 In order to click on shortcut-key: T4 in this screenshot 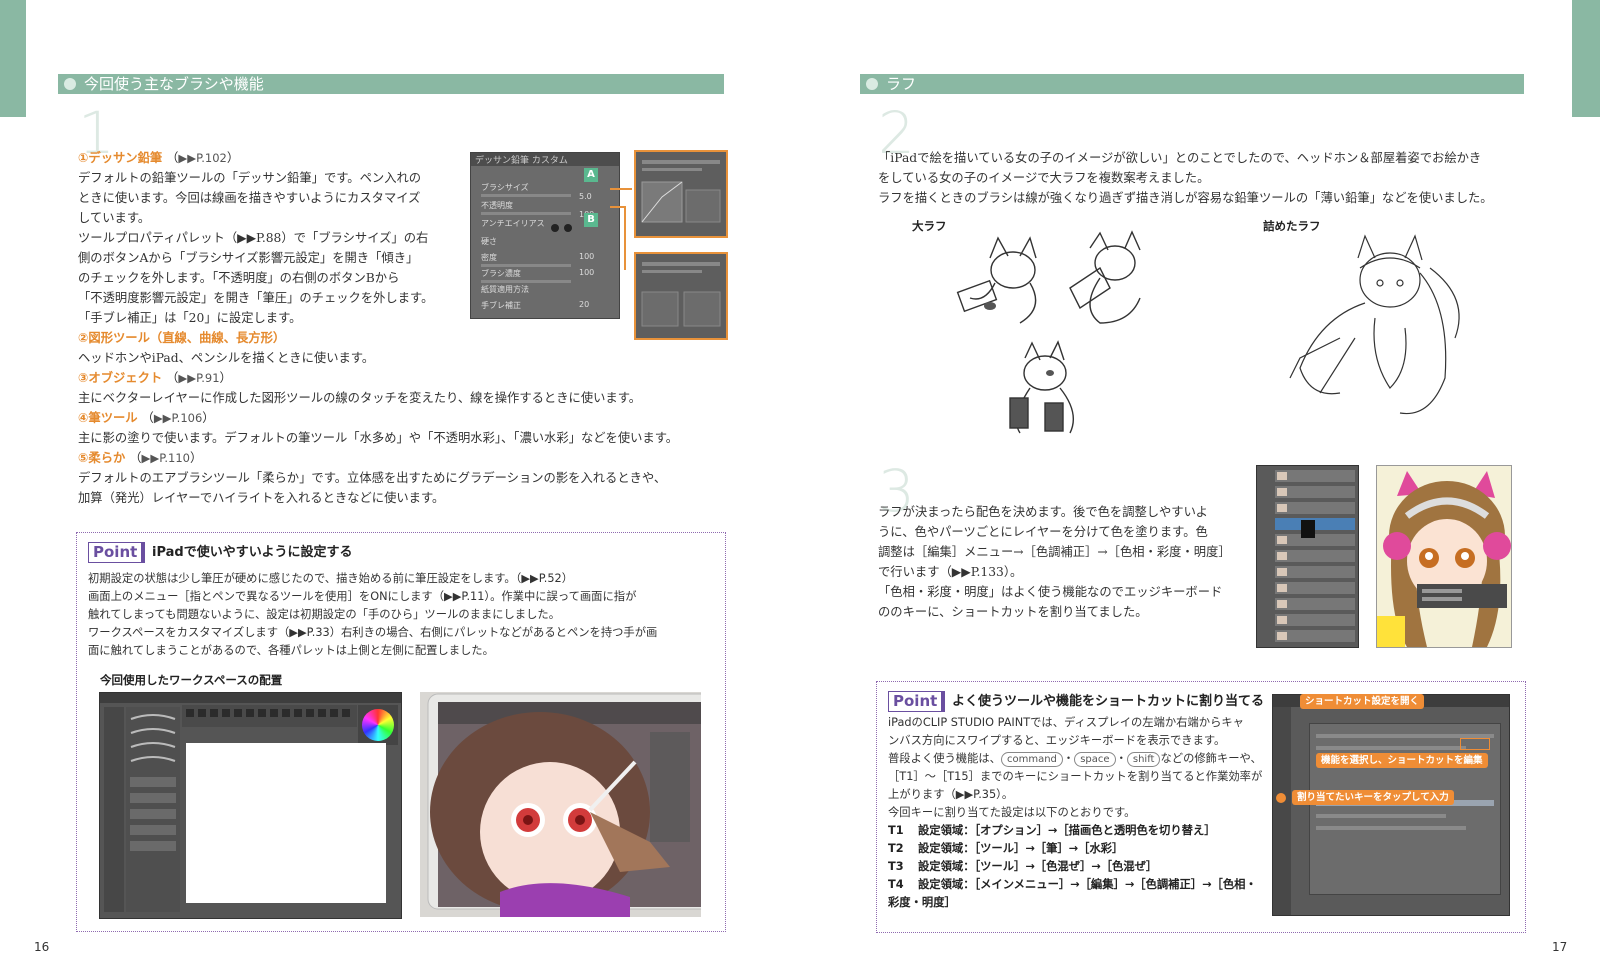, I will do `click(896, 884)`.